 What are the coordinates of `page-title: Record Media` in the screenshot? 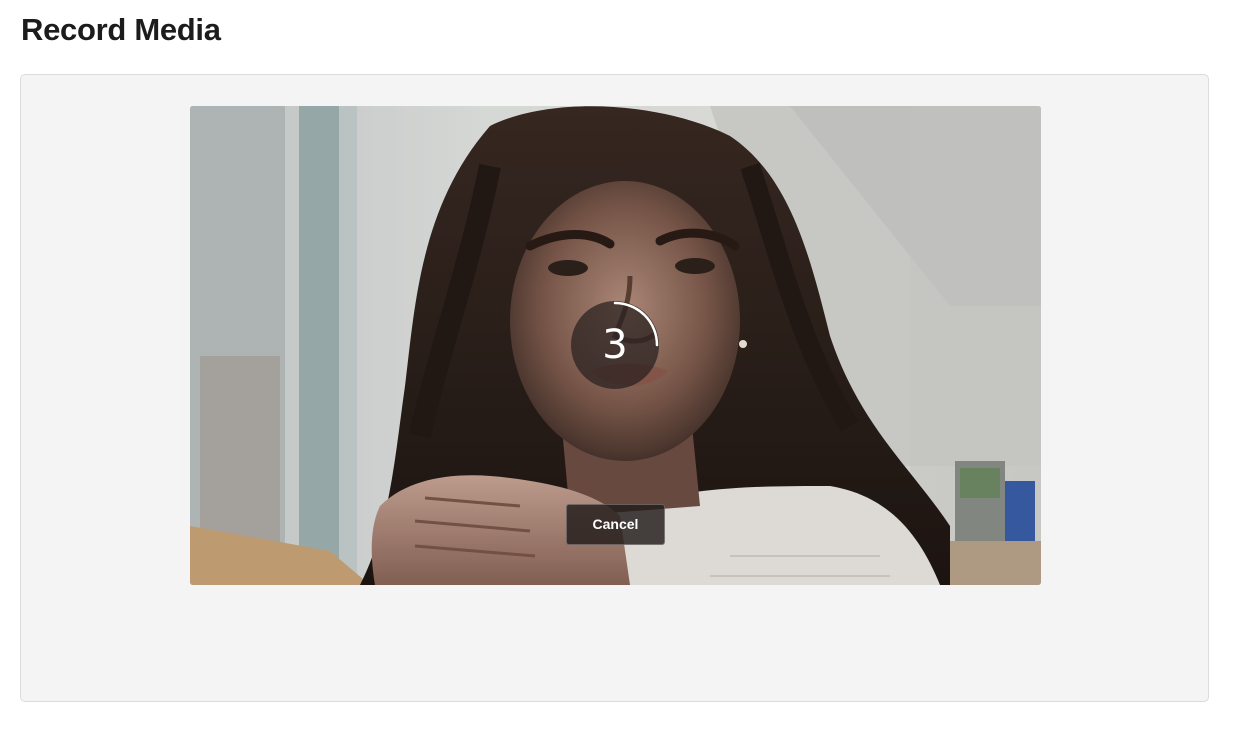 It's located at (121, 29).